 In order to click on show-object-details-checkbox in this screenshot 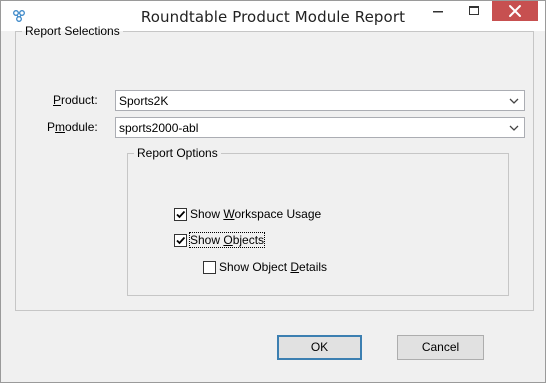, I will do `click(209, 267)`.